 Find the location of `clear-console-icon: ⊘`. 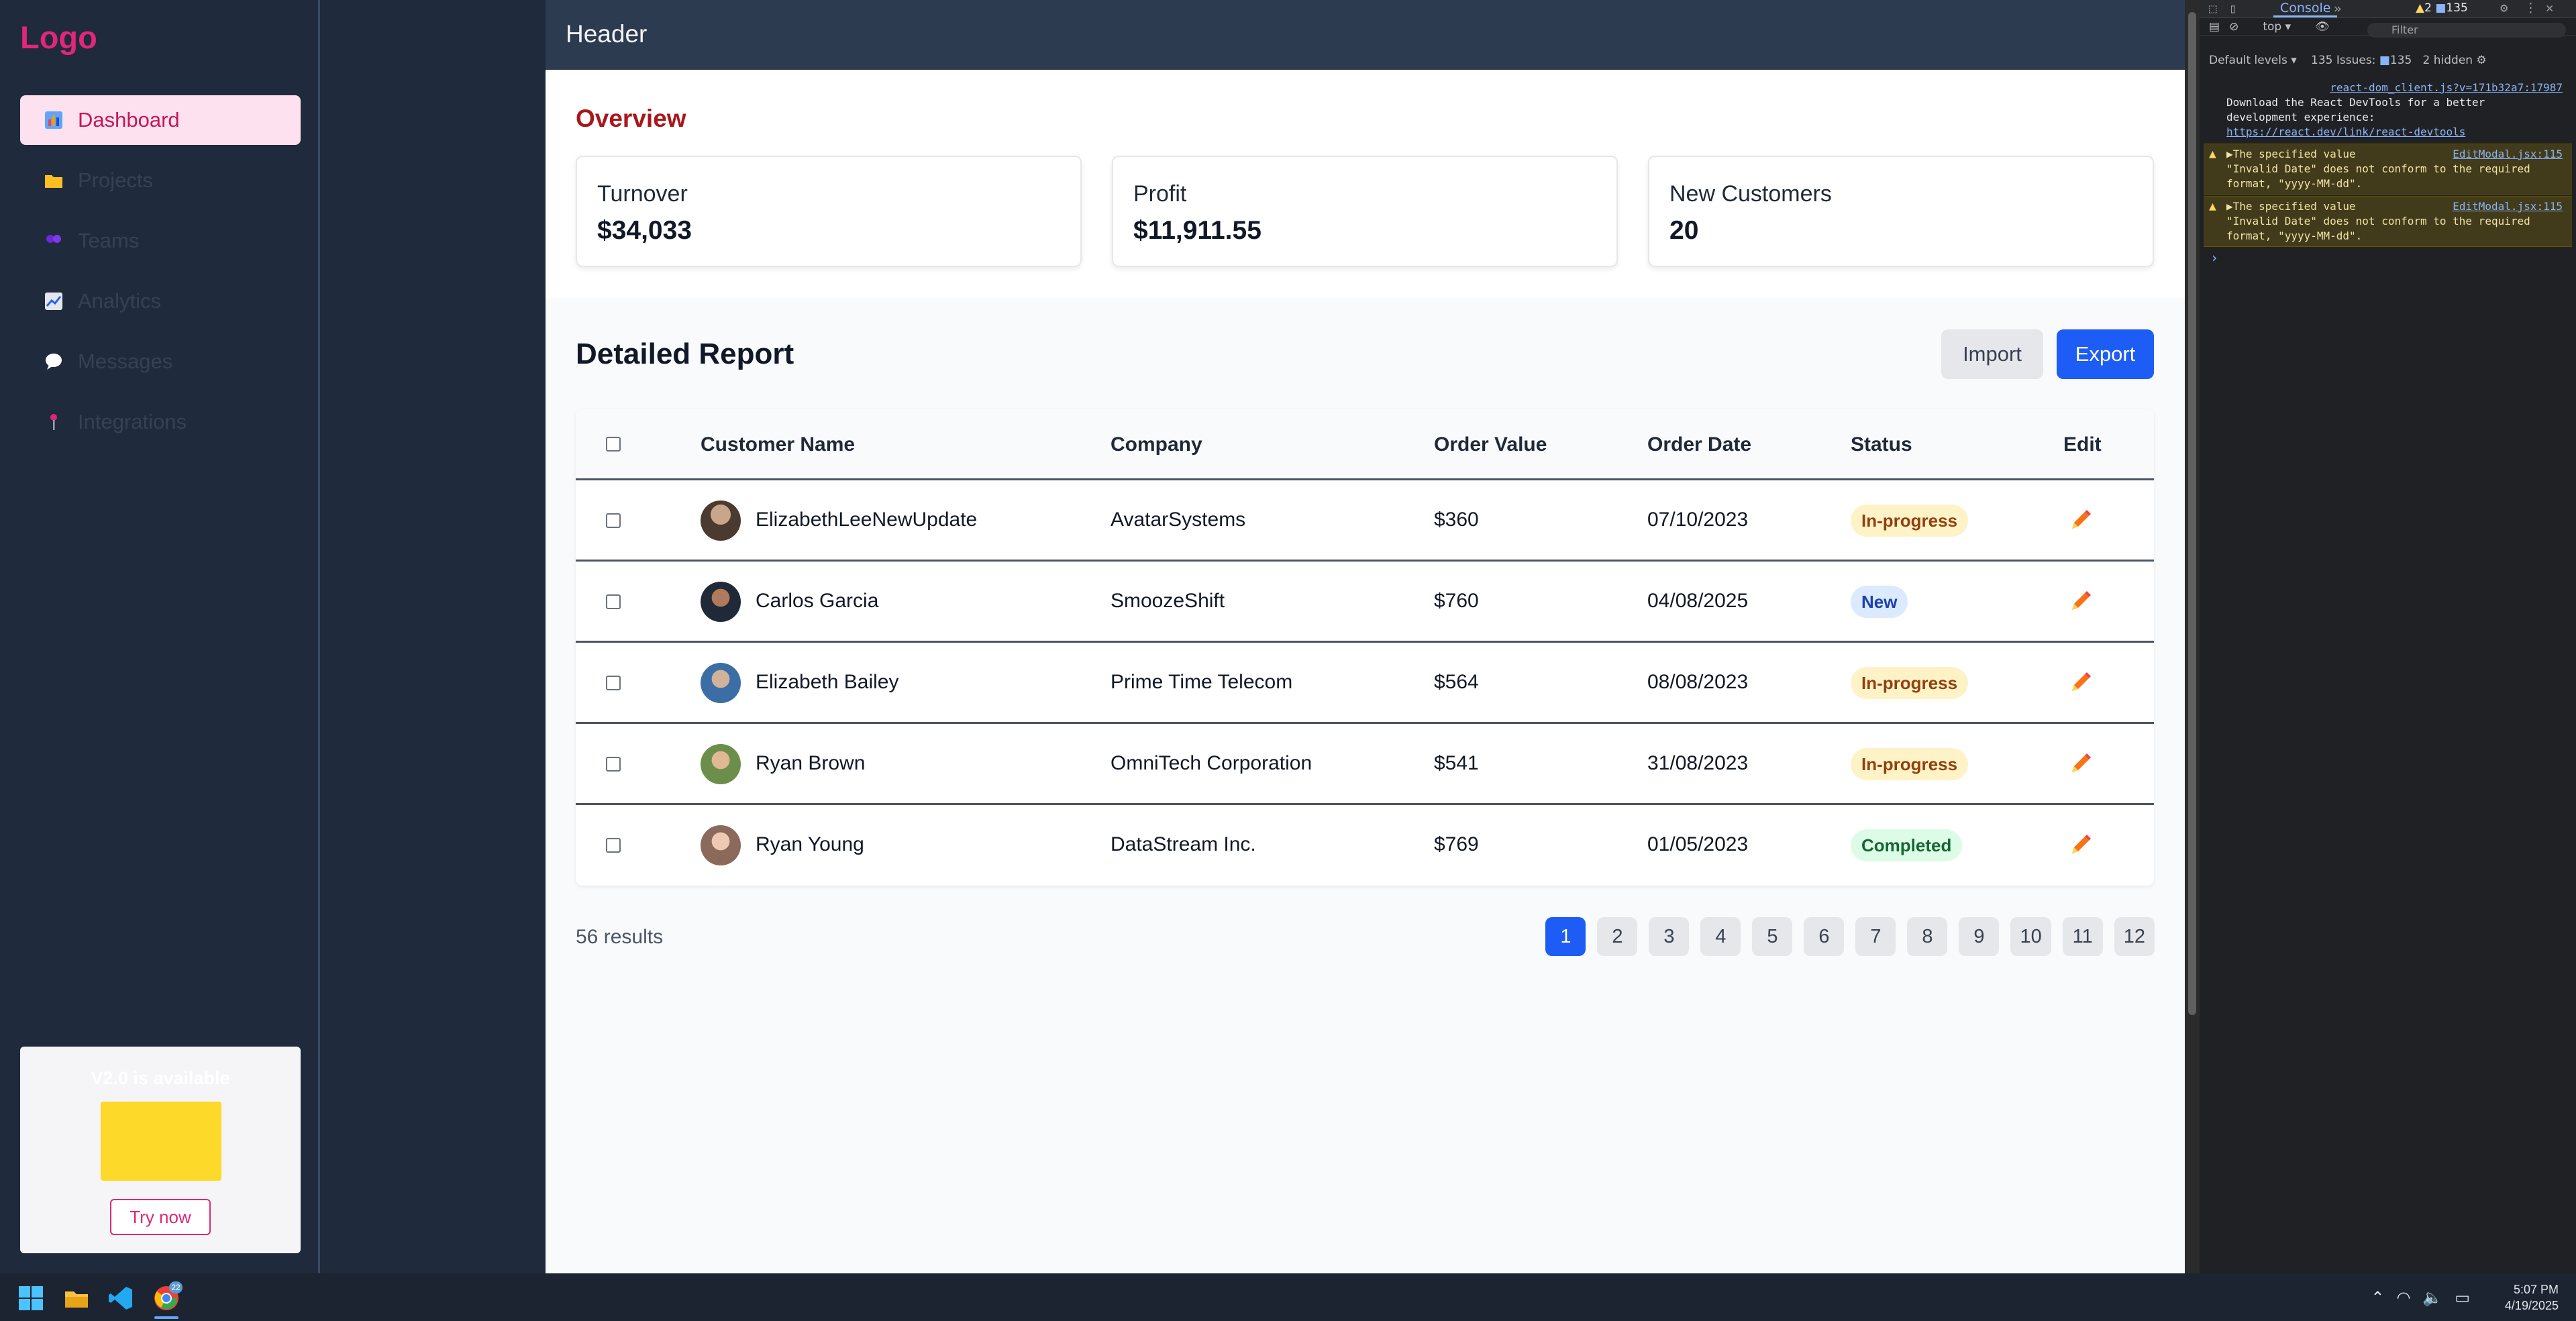

clear-console-icon: ⊘ is located at coordinates (2233, 27).